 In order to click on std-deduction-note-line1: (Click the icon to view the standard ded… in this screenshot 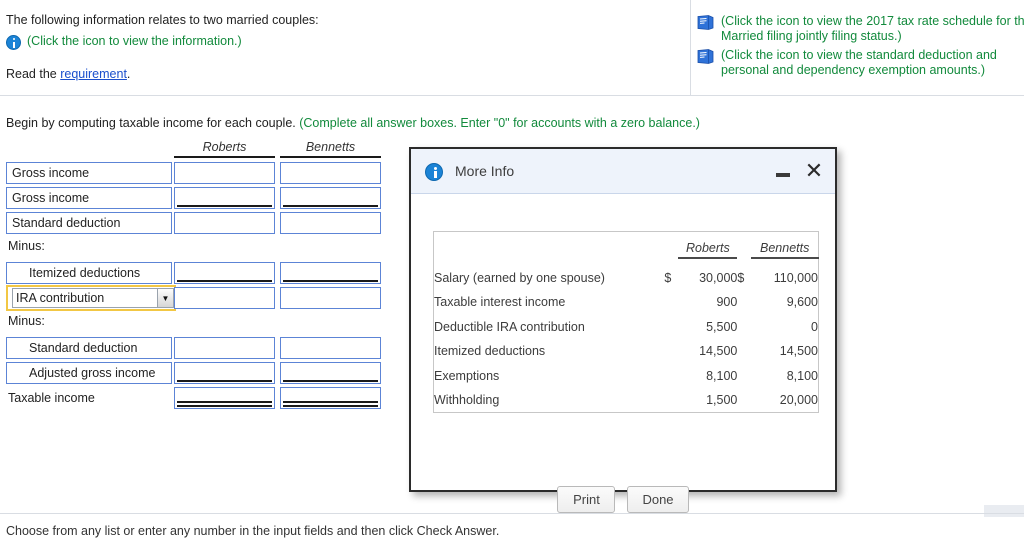, I will do `click(859, 55)`.